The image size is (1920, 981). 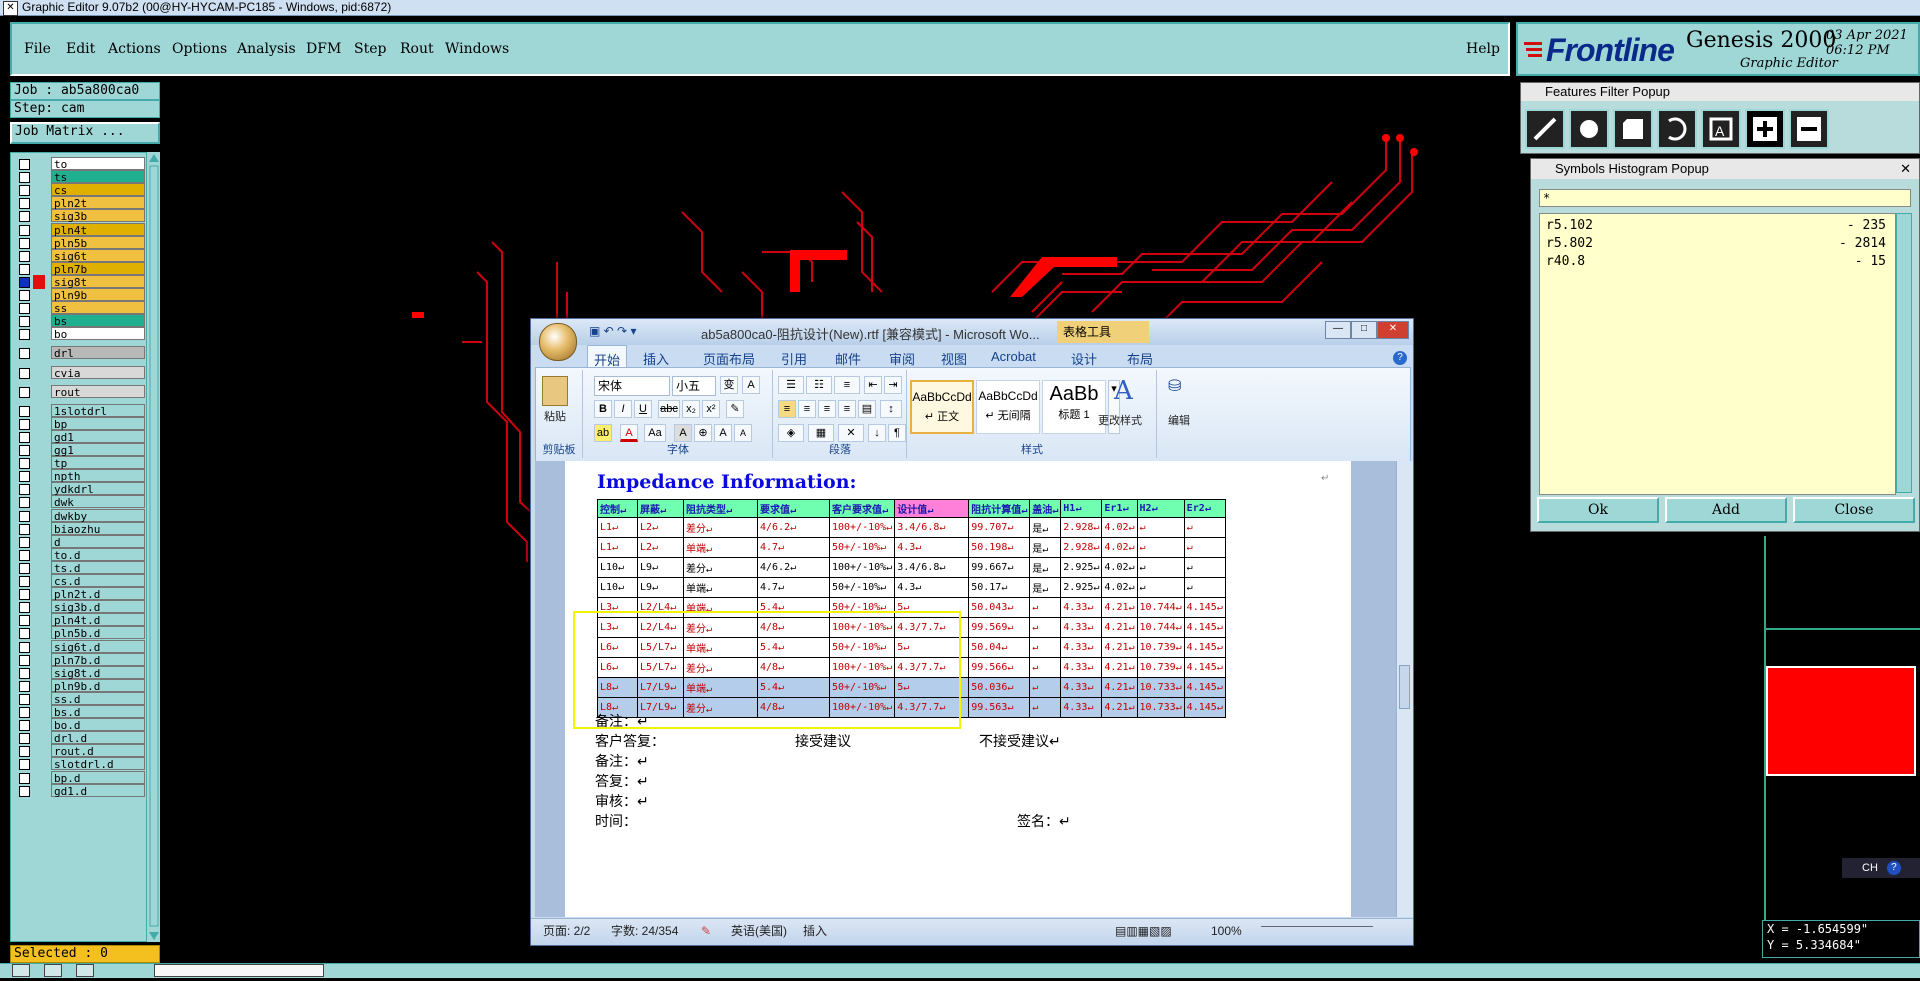 What do you see at coordinates (791, 433) in the screenshot?
I see `shading-icon: ◈` at bounding box center [791, 433].